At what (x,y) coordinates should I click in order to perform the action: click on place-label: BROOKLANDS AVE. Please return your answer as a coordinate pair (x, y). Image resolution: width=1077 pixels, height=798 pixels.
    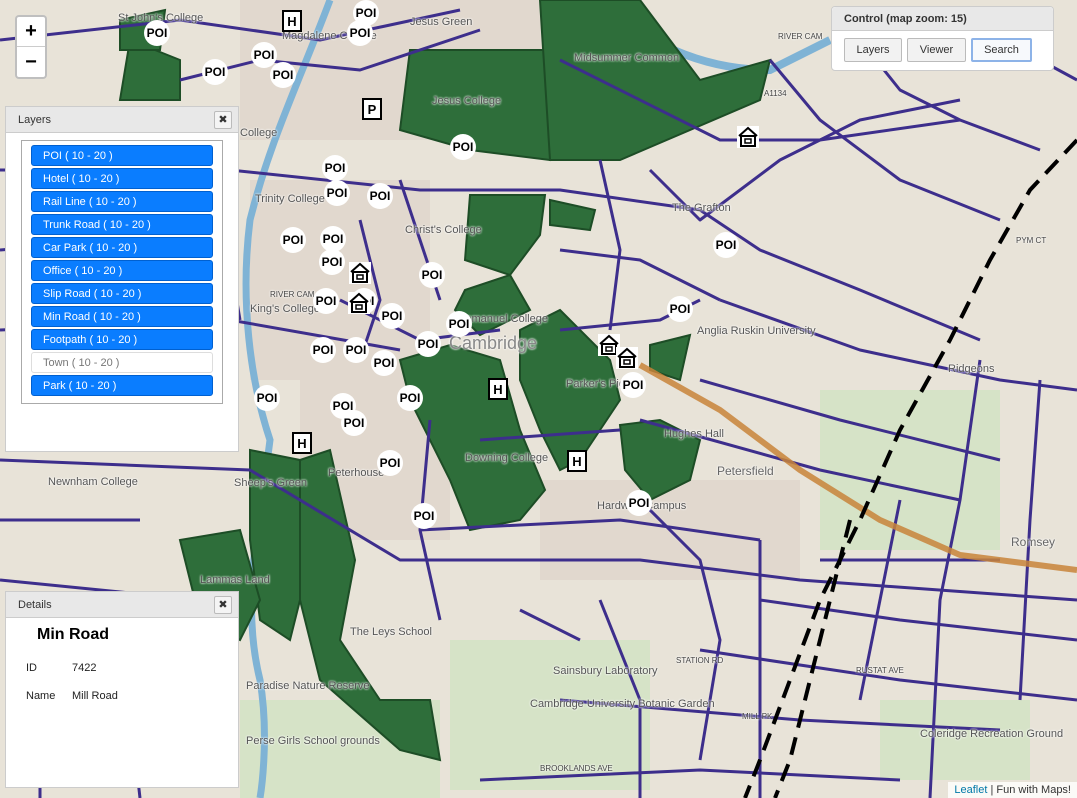
    Looking at the image, I should click on (576, 768).